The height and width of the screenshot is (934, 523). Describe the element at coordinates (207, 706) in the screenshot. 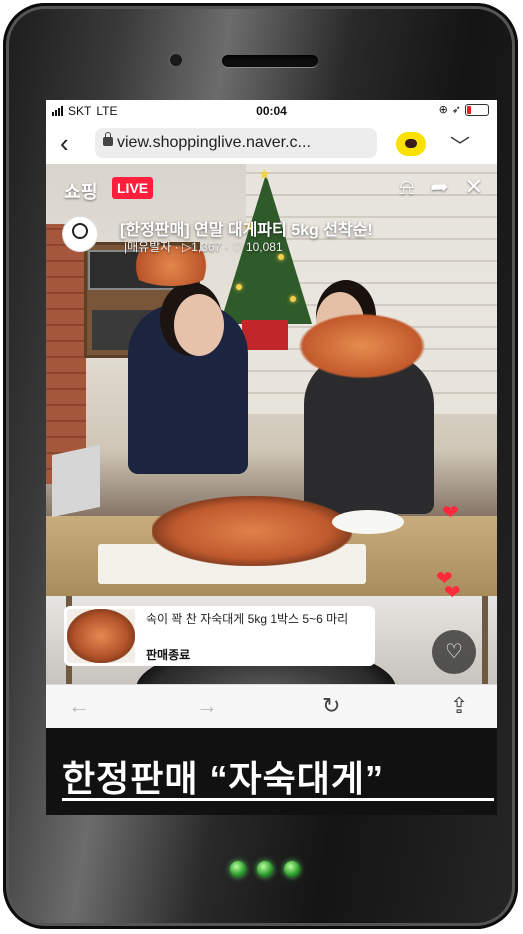

I see `forward-arrow-icon: →` at that location.